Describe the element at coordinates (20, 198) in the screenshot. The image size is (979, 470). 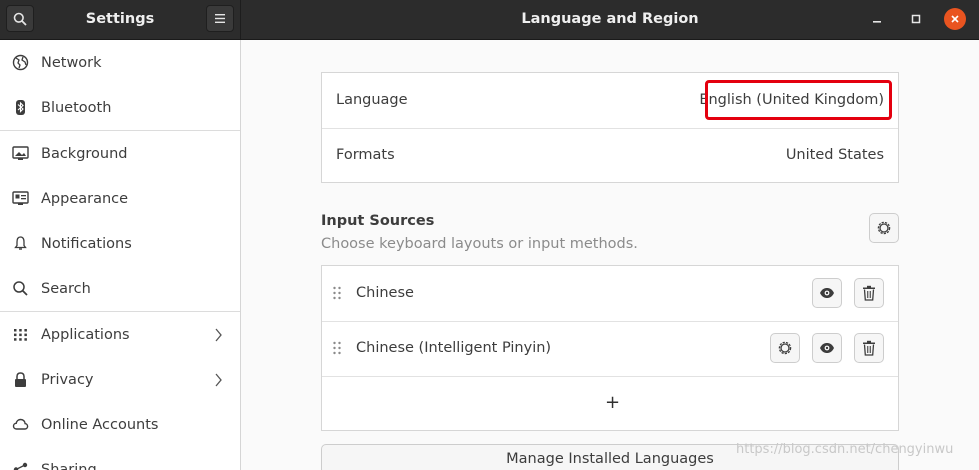
I see `appearance-icon` at that location.